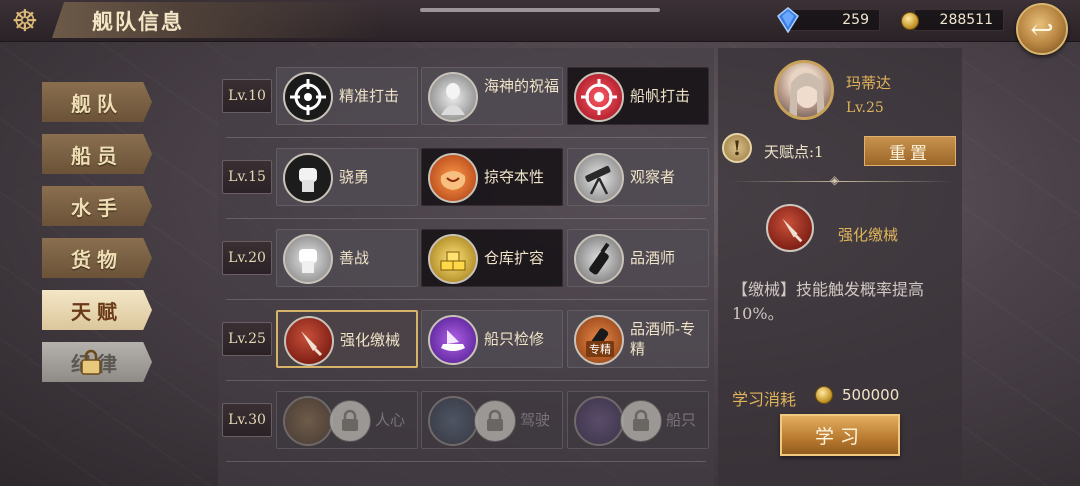 This screenshot has width=1080, height=486. What do you see at coordinates (804, 90) in the screenshot?
I see `character-avatar` at bounding box center [804, 90].